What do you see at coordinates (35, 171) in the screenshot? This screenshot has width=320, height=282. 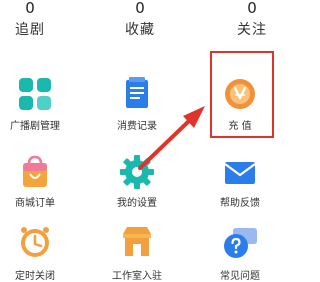 I see `shopping-bag-icon` at bounding box center [35, 171].